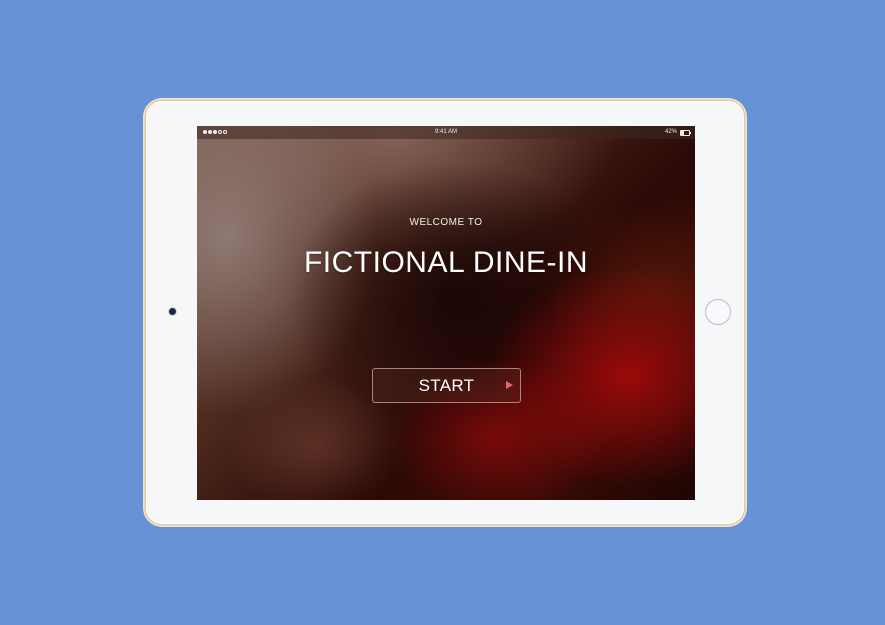 The height and width of the screenshot is (625, 885). Describe the element at coordinates (677, 132) in the screenshot. I see `battery-status: 42%` at that location.